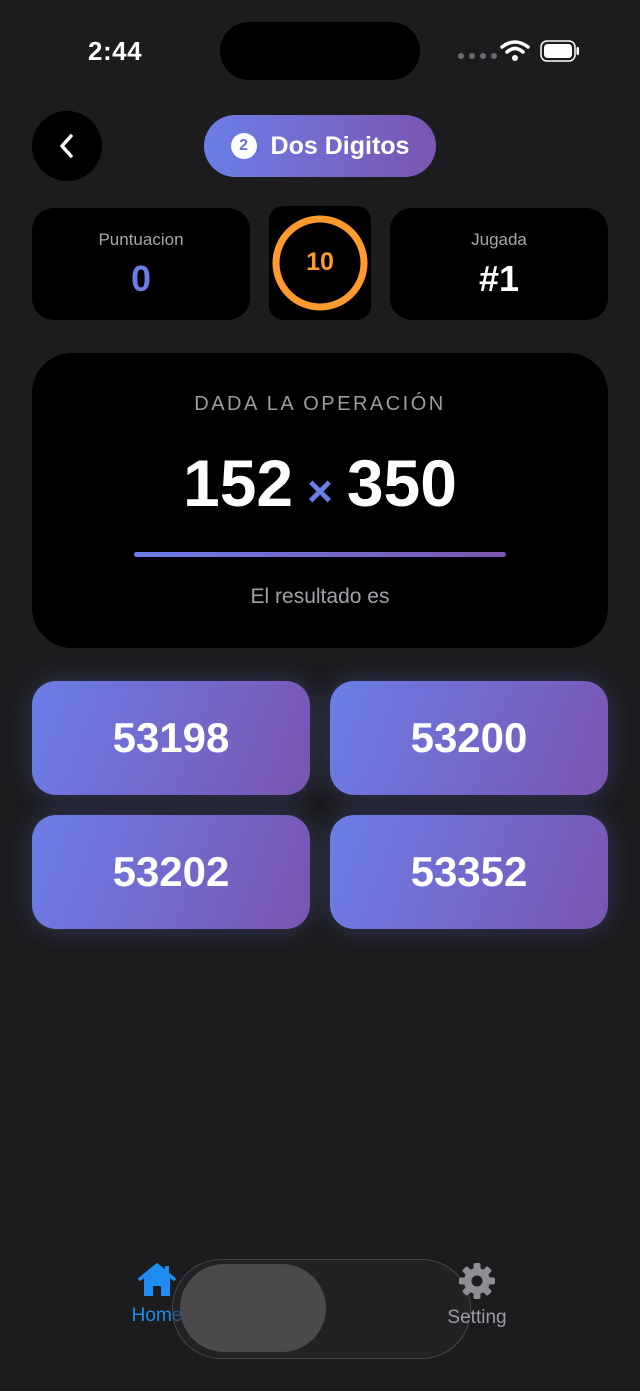  I want to click on tab-selection-indicator, so click(253, 1308).